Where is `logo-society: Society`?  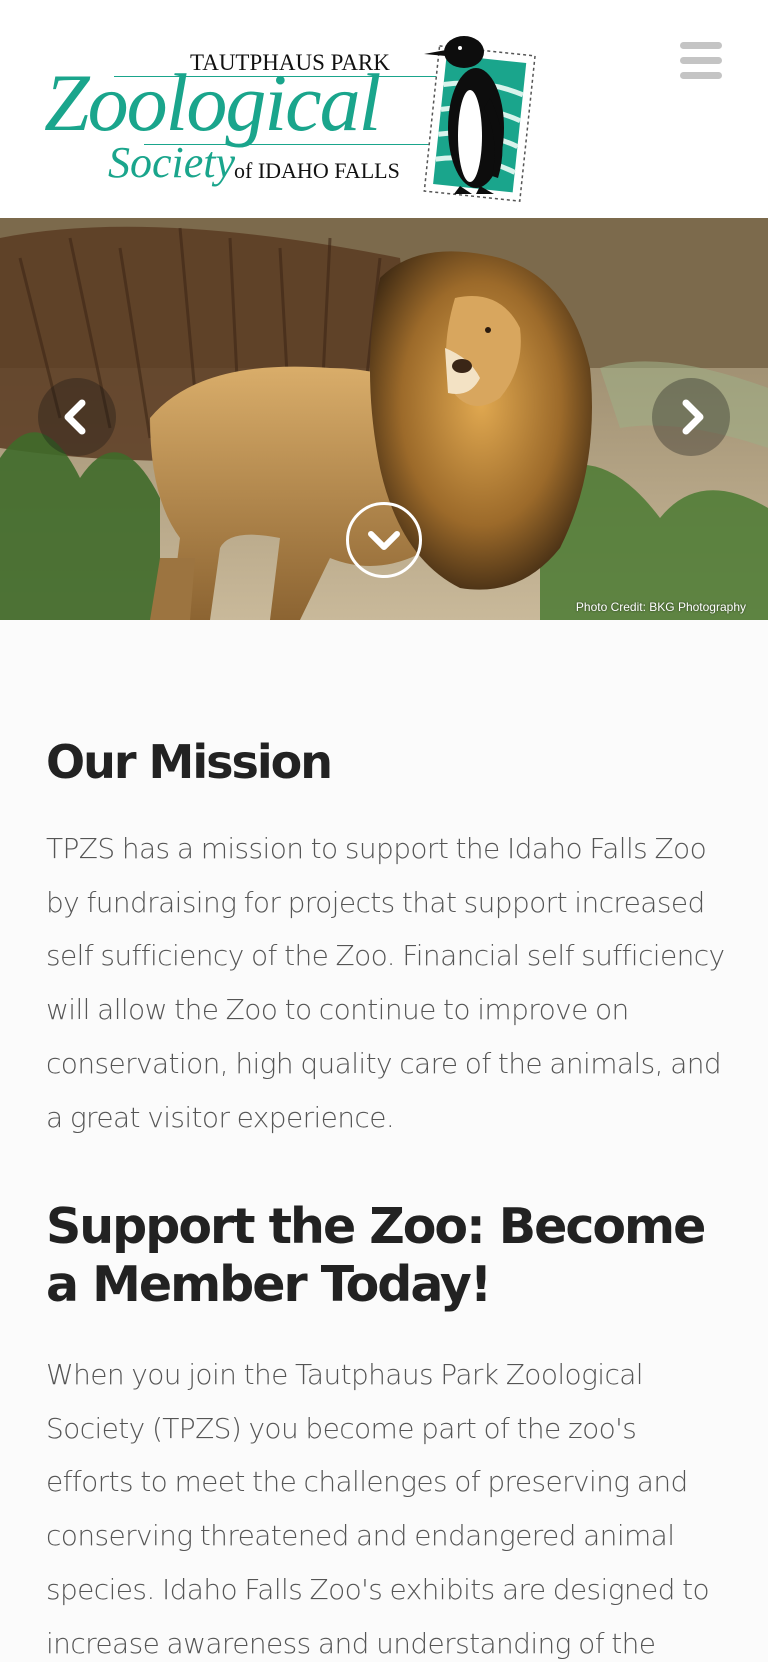 logo-society: Society is located at coordinates (172, 162).